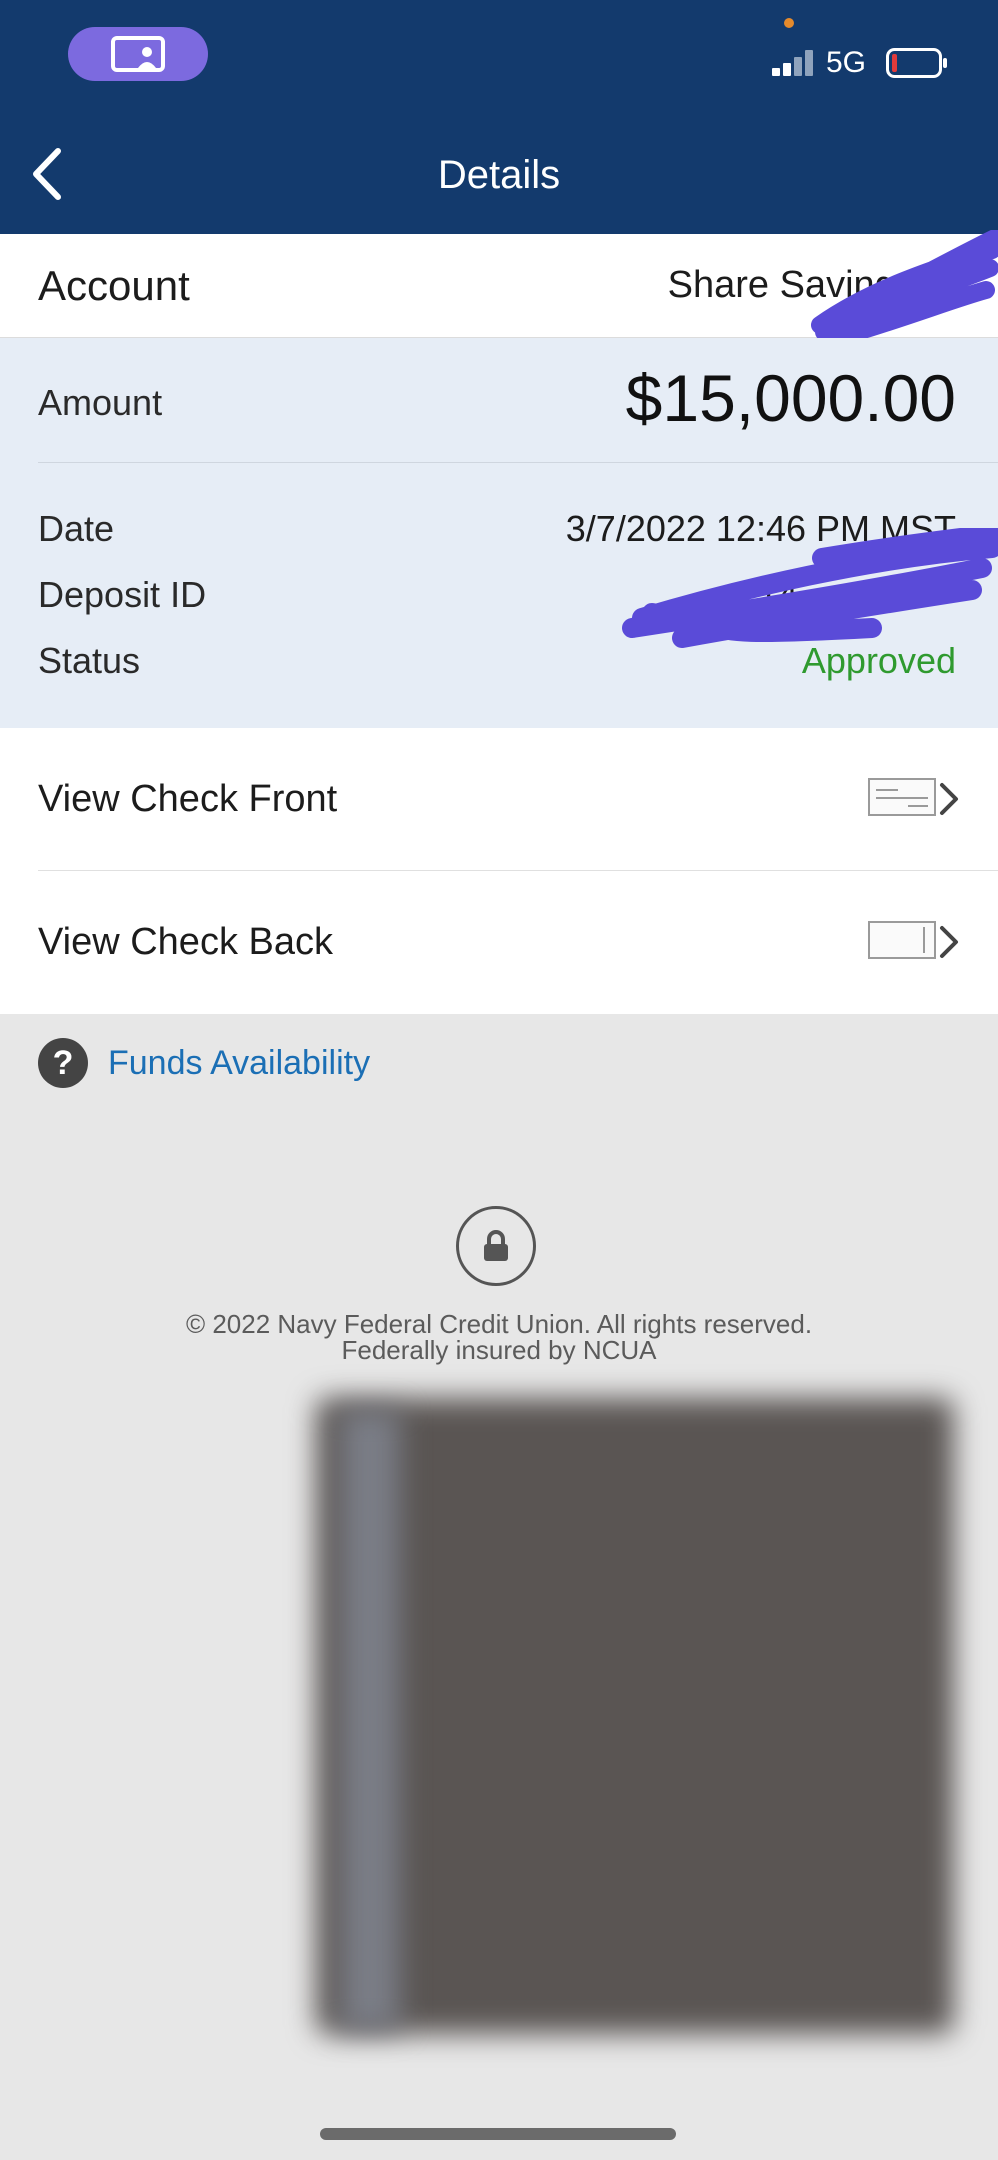 The height and width of the screenshot is (2160, 998). I want to click on ncua-text: Federally insured by NCUA, so click(499, 1350).